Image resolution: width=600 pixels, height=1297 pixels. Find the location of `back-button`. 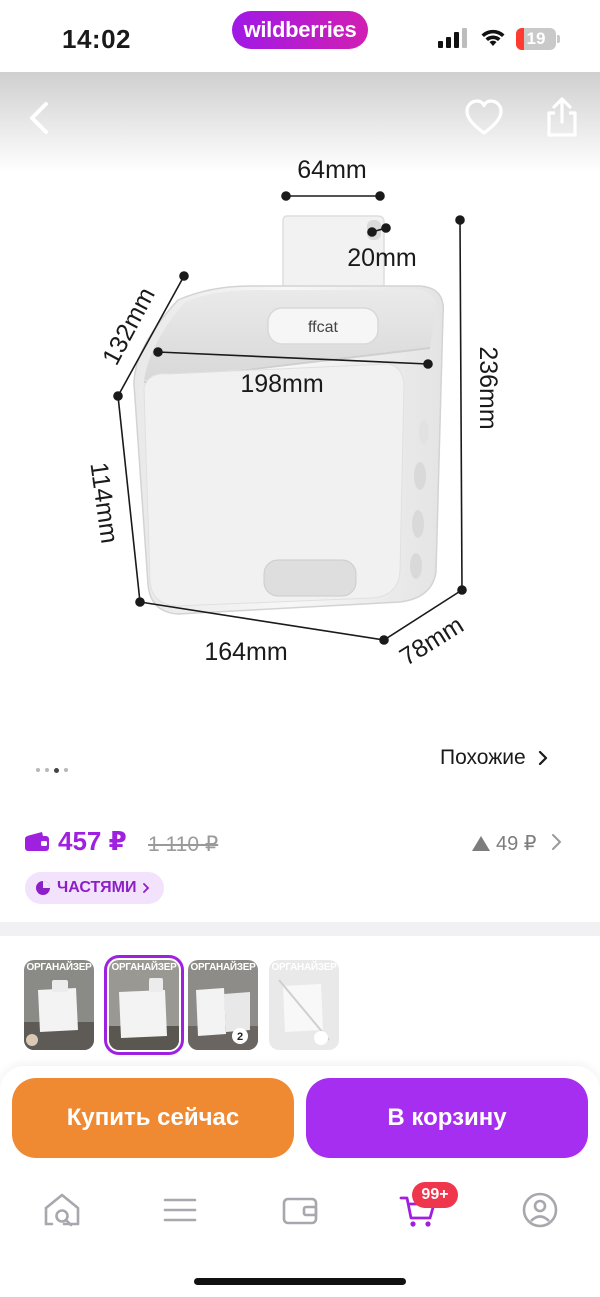

back-button is located at coordinates (40, 118).